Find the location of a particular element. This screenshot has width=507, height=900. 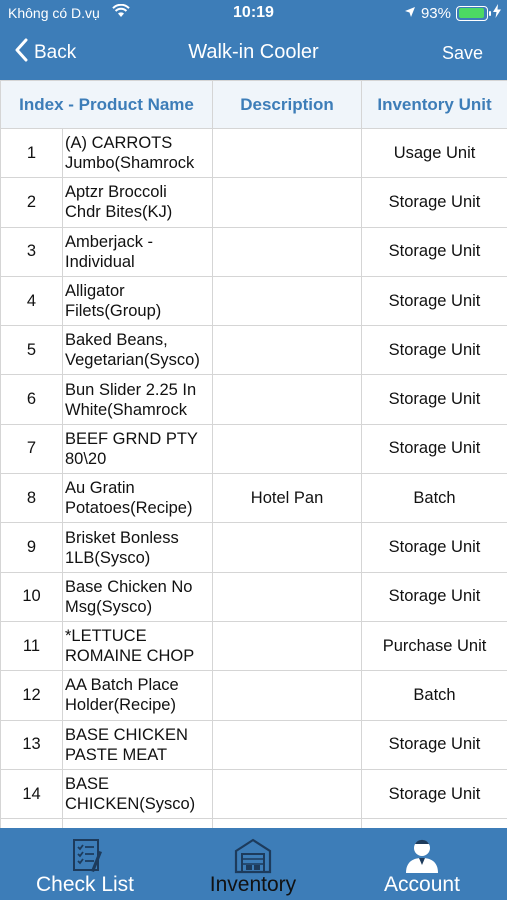

inventory-unit: Usage Unit is located at coordinates (434, 153).